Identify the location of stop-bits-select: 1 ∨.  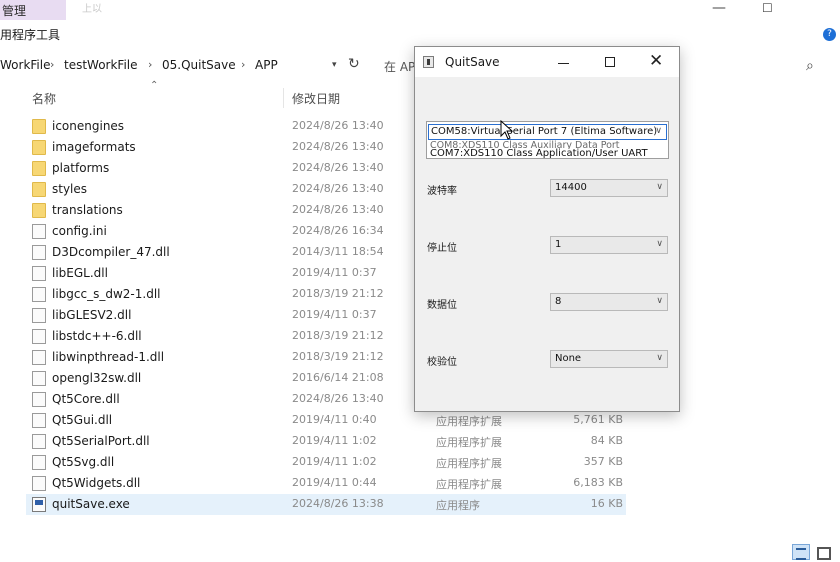
(609, 245).